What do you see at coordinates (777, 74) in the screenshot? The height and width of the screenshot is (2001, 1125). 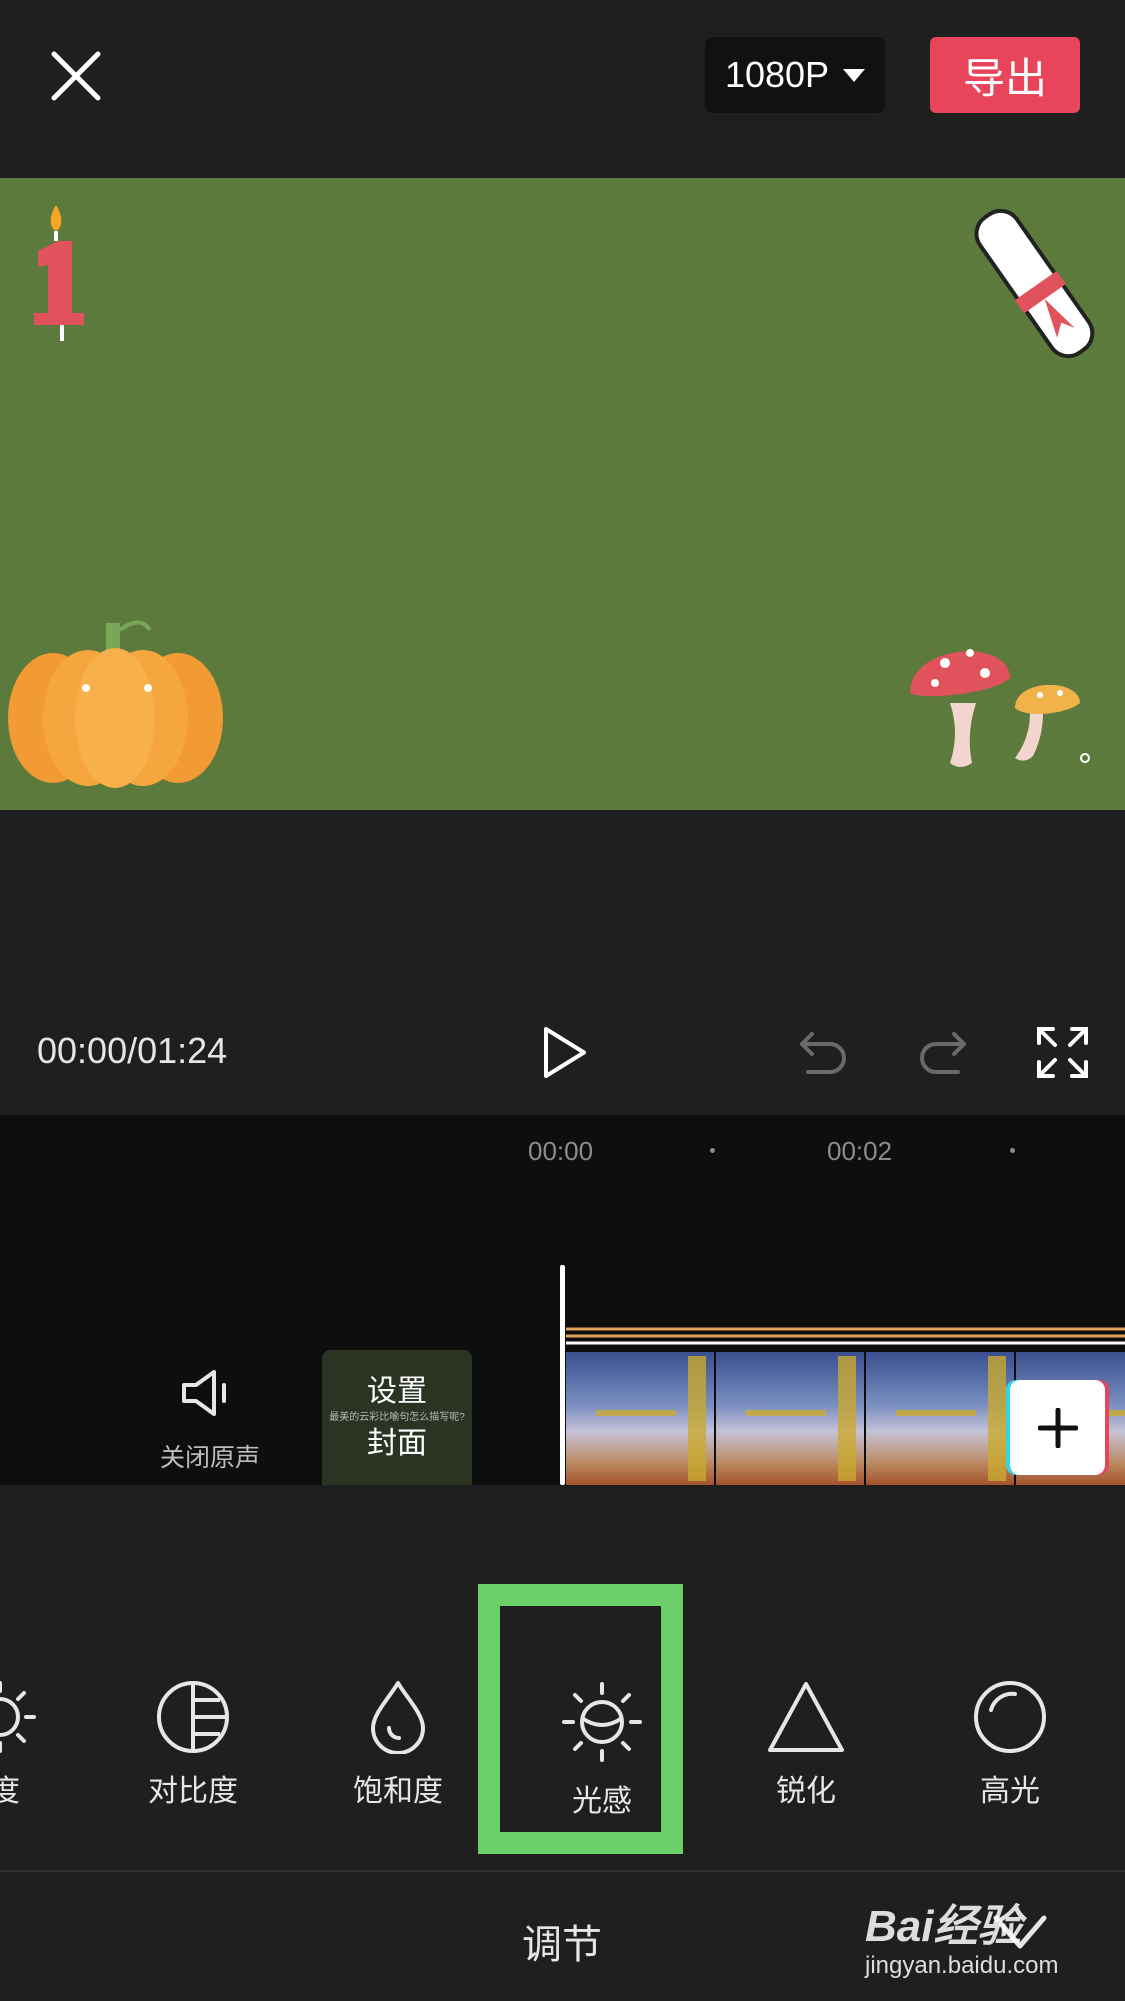 I see `resolution-label: 1080P` at bounding box center [777, 74].